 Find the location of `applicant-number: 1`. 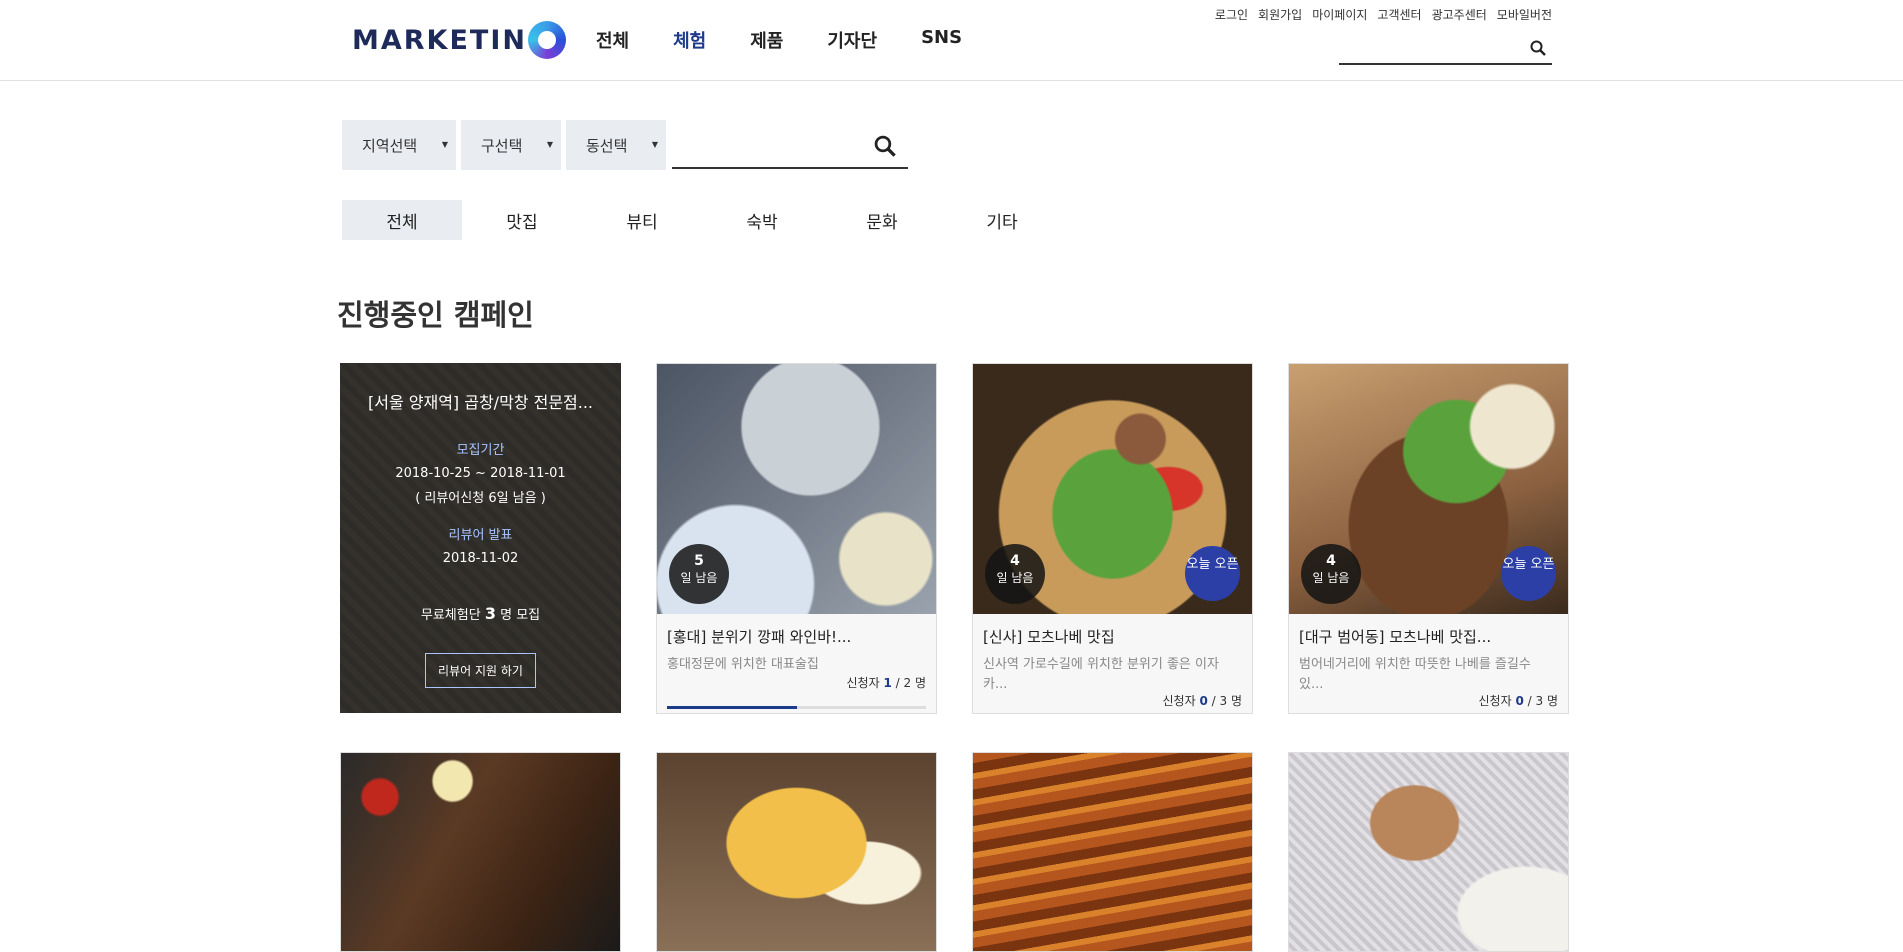

applicant-number: 1 is located at coordinates (887, 683).